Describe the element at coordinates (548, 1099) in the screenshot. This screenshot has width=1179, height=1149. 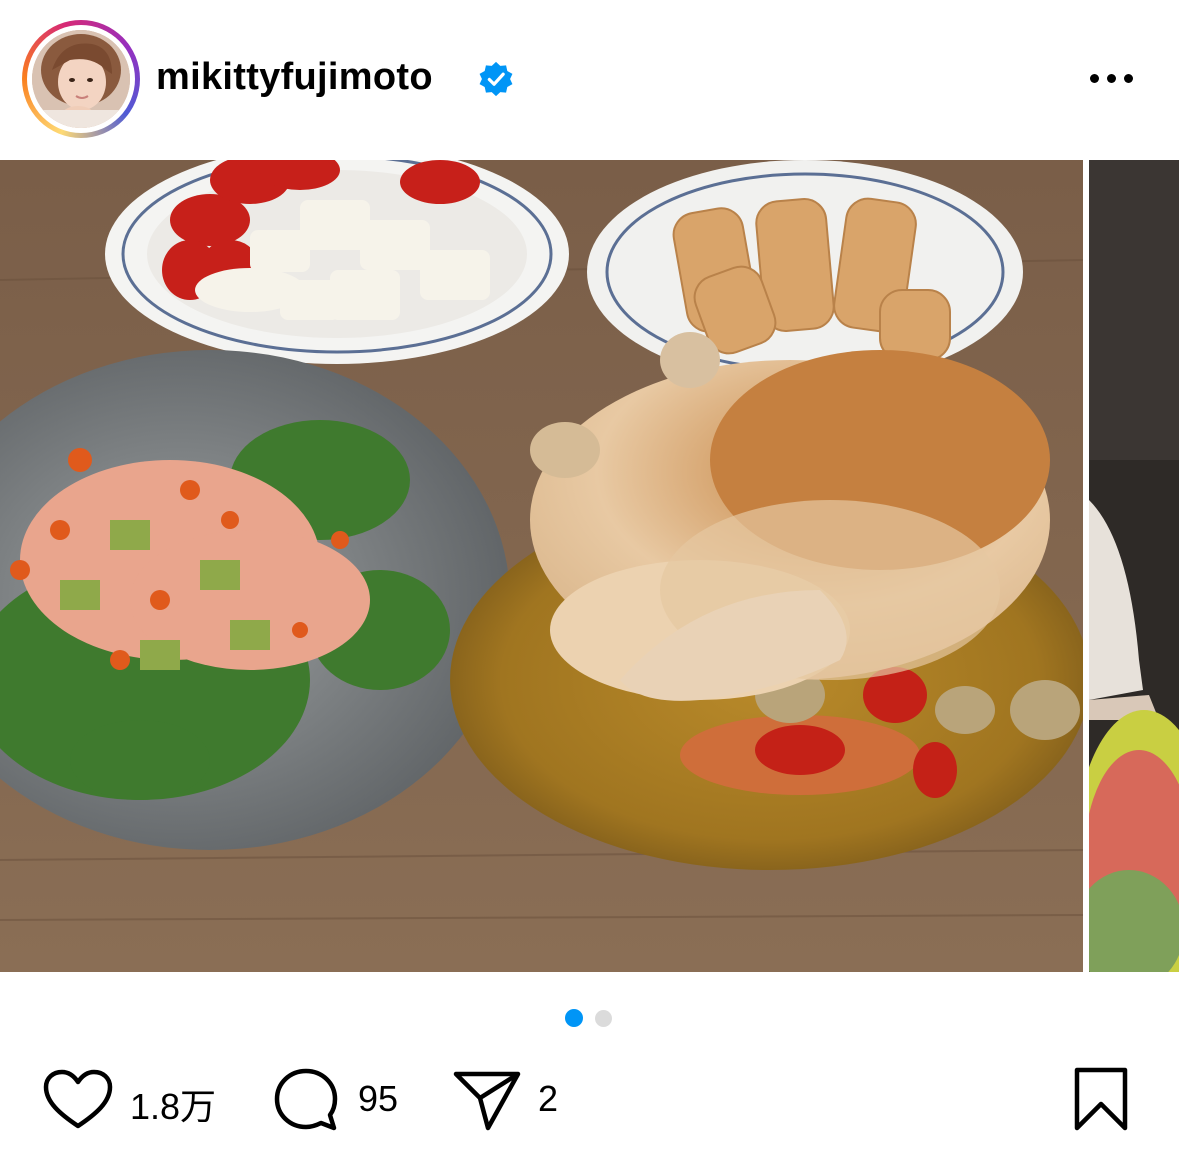
I see `shares-count: 2` at that location.